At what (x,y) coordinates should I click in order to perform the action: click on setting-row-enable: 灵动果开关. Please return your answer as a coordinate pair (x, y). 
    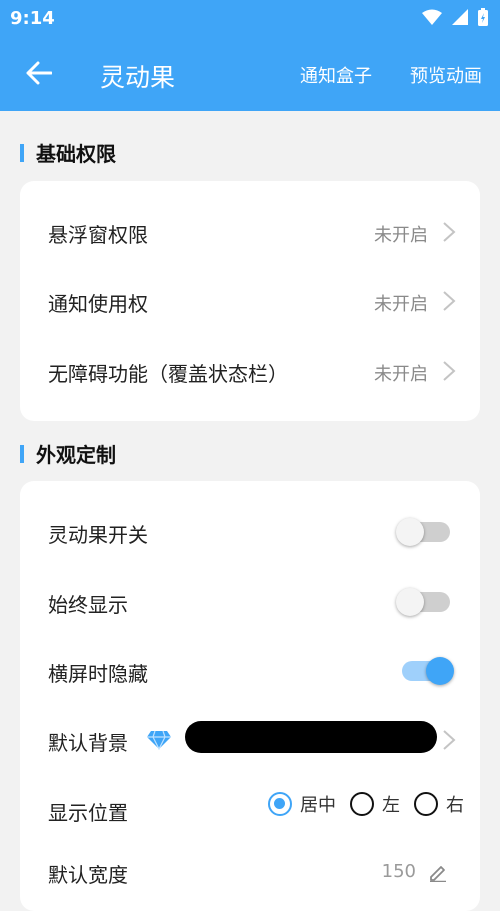
    Looking at the image, I should click on (250, 532).